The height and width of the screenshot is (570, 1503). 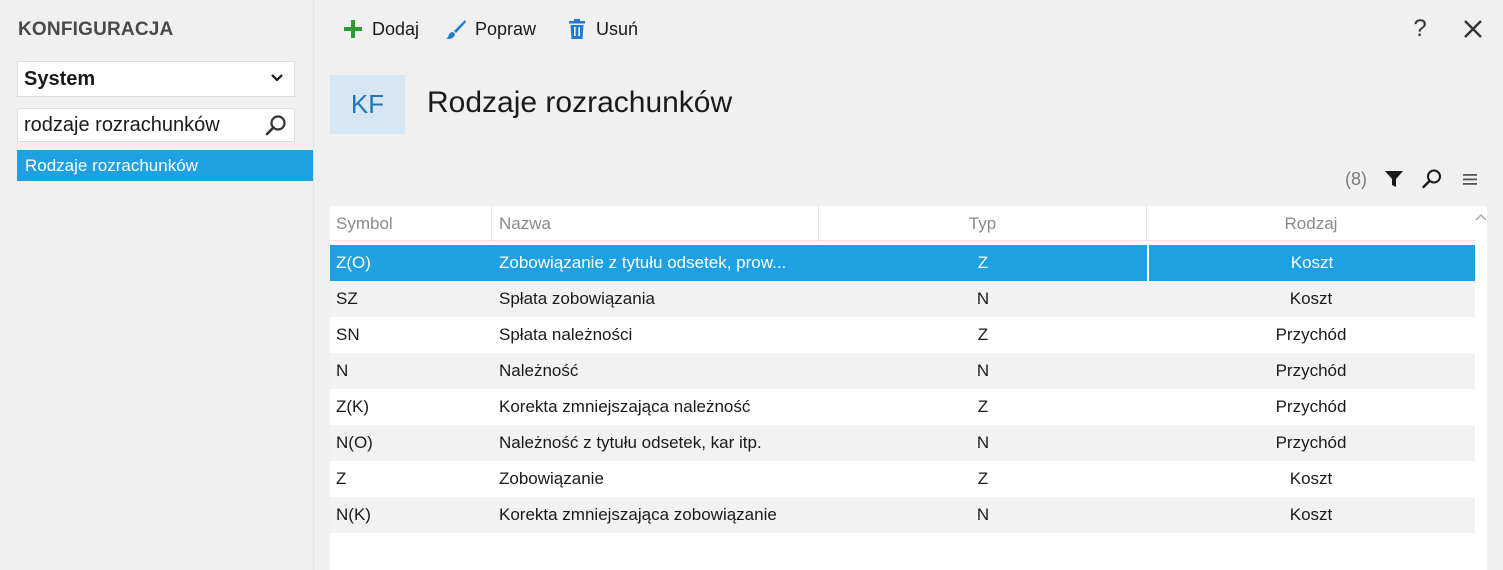 What do you see at coordinates (655, 223) in the screenshot?
I see `column-header-name: Nazwa` at bounding box center [655, 223].